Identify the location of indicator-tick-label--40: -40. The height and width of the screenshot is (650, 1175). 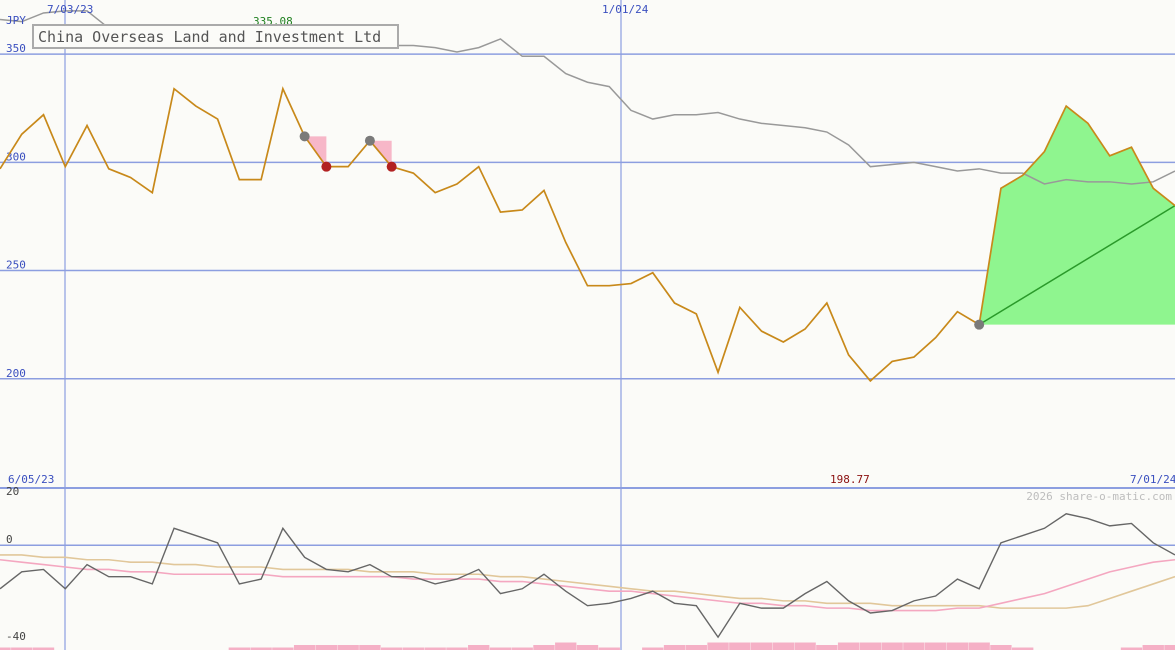
(16, 636).